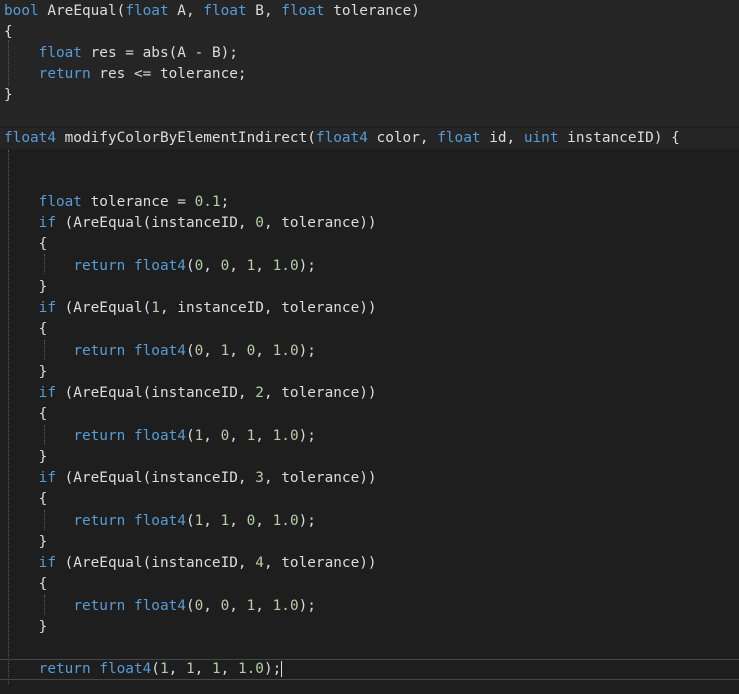  What do you see at coordinates (369, 74) in the screenshot?
I see `code-line: return res <= tolerance;` at bounding box center [369, 74].